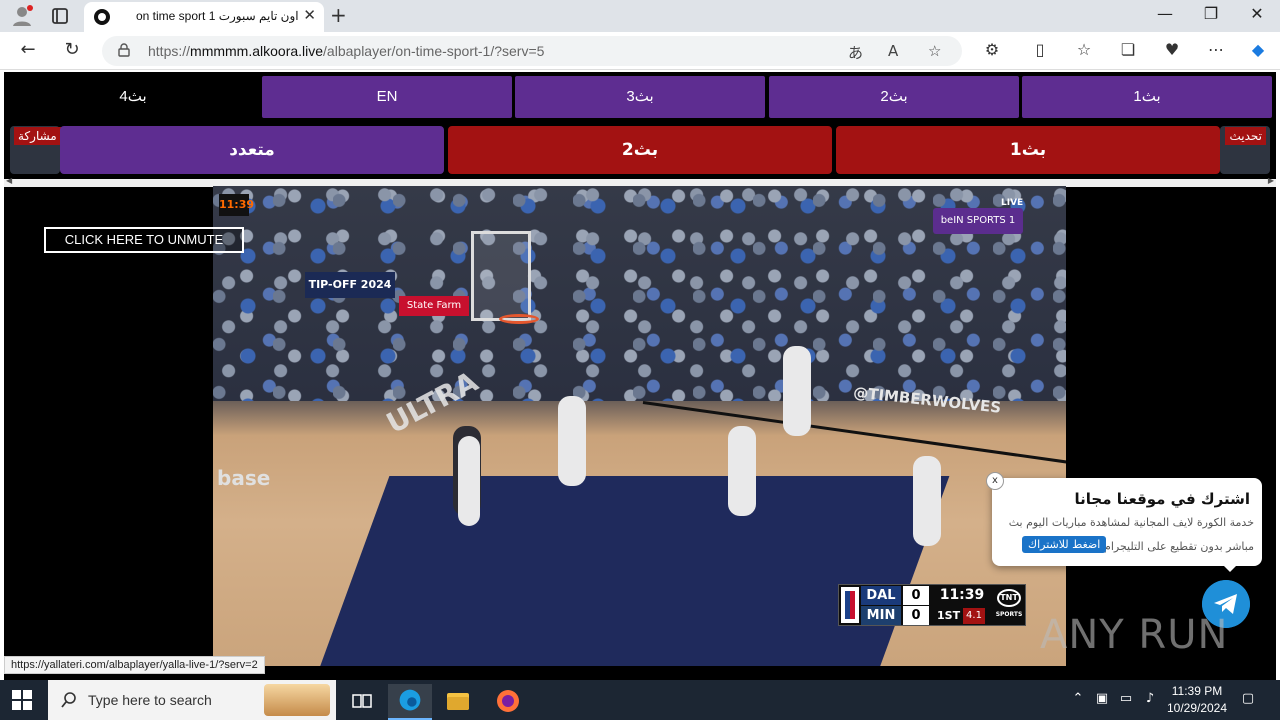  Describe the element at coordinates (640, 16) in the screenshot. I see `browser-titlebar: on time sport 1 اون تايم سبورت ✕ + — ❐ ✕` at that location.